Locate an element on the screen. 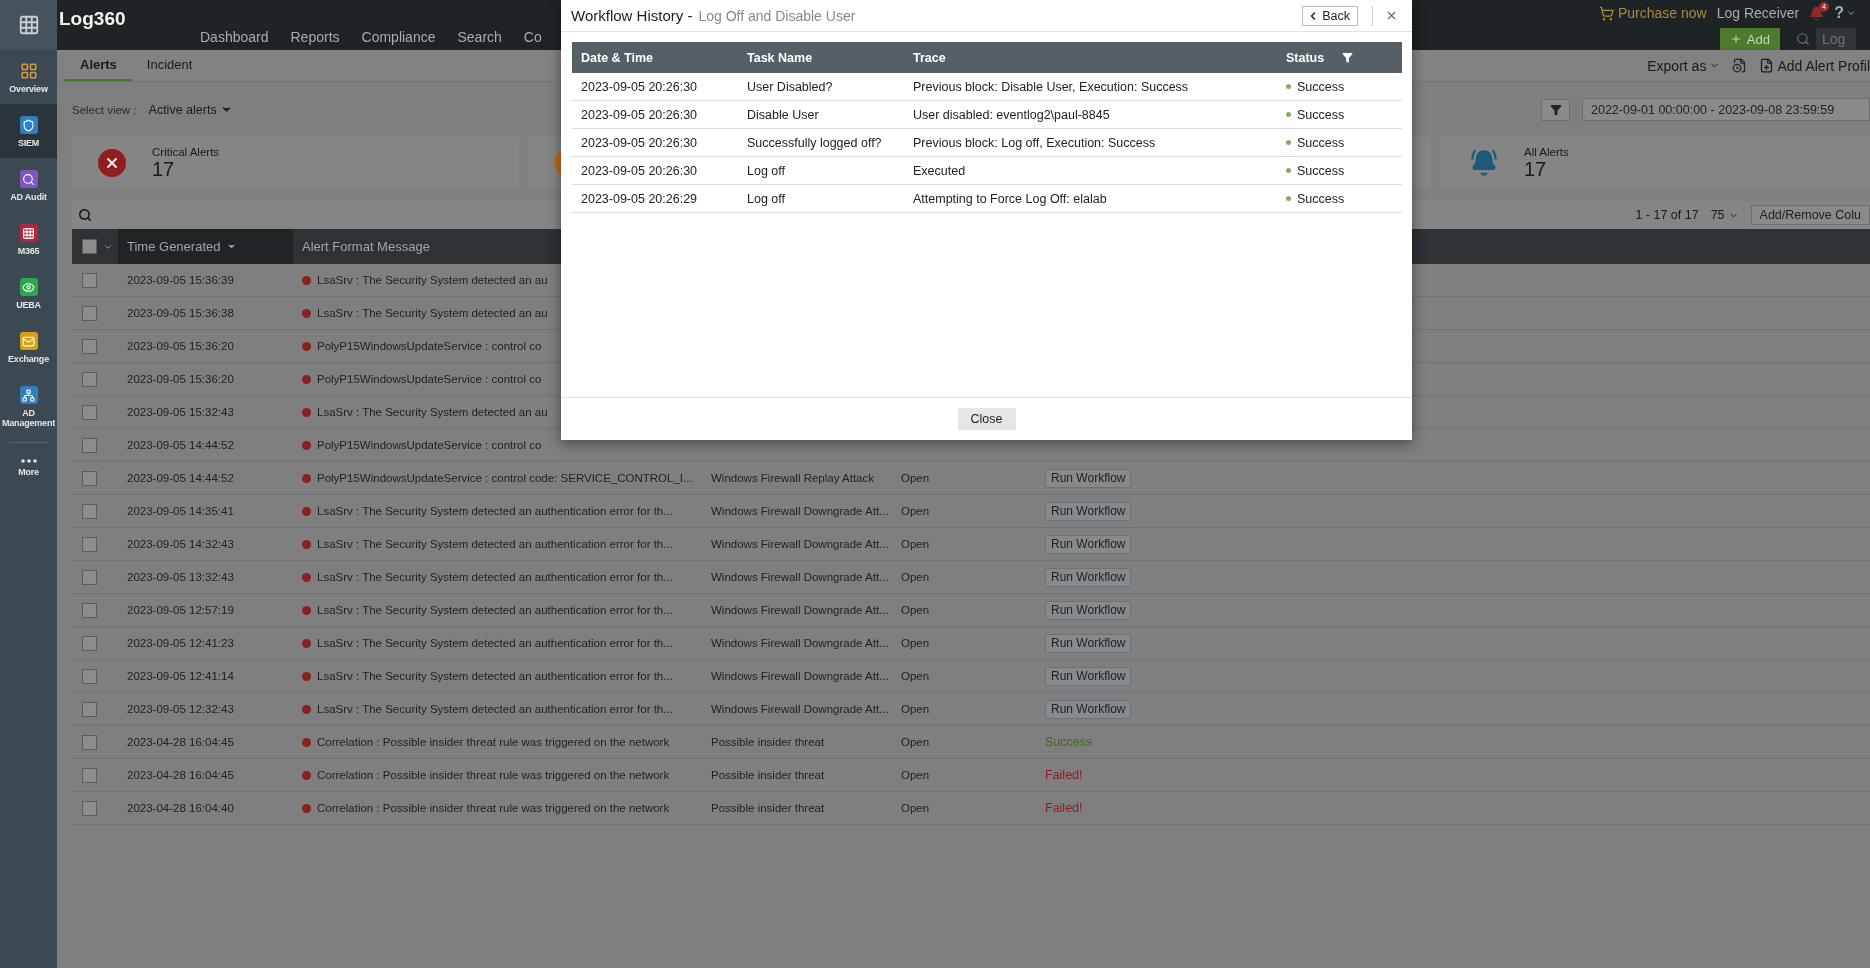 The image size is (1870, 968). table-cell: 2023-09-05 15:36:39 is located at coordinates (180, 280).